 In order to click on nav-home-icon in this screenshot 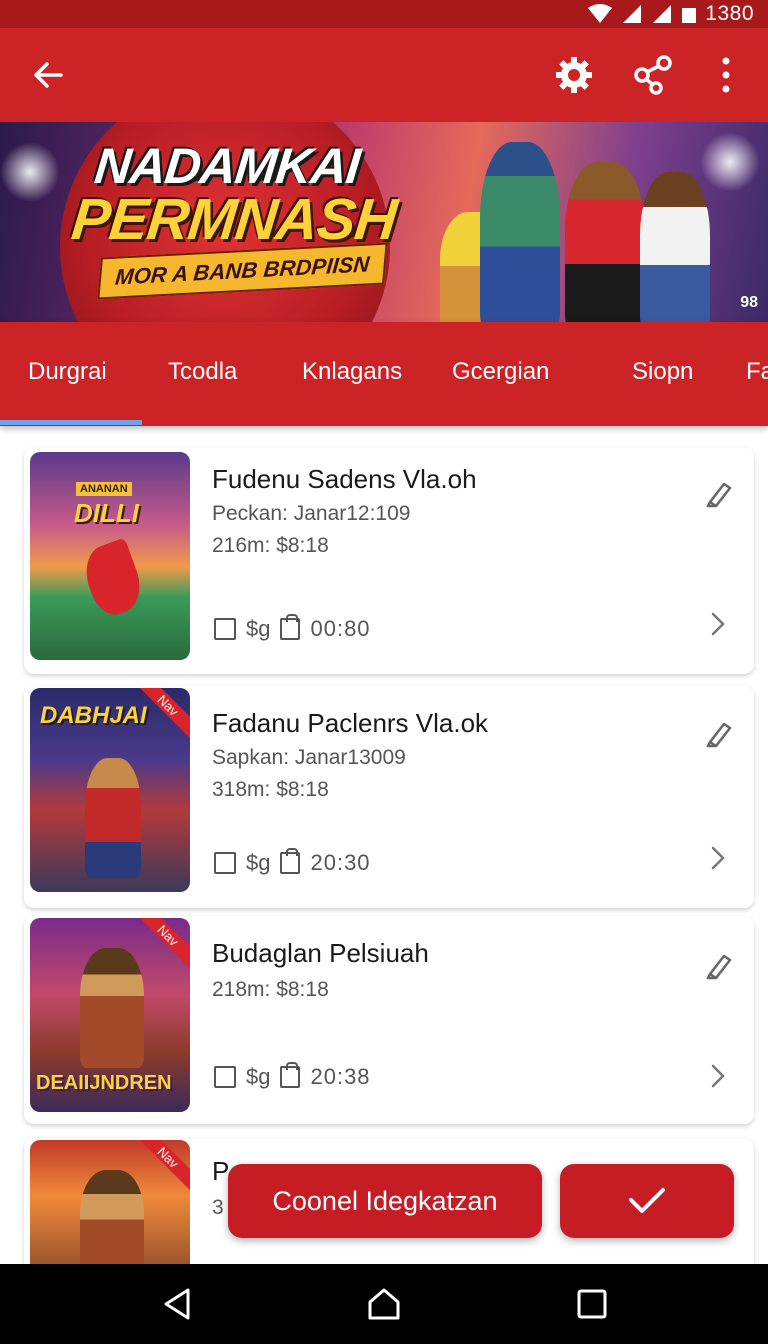, I will do `click(384, 1304)`.